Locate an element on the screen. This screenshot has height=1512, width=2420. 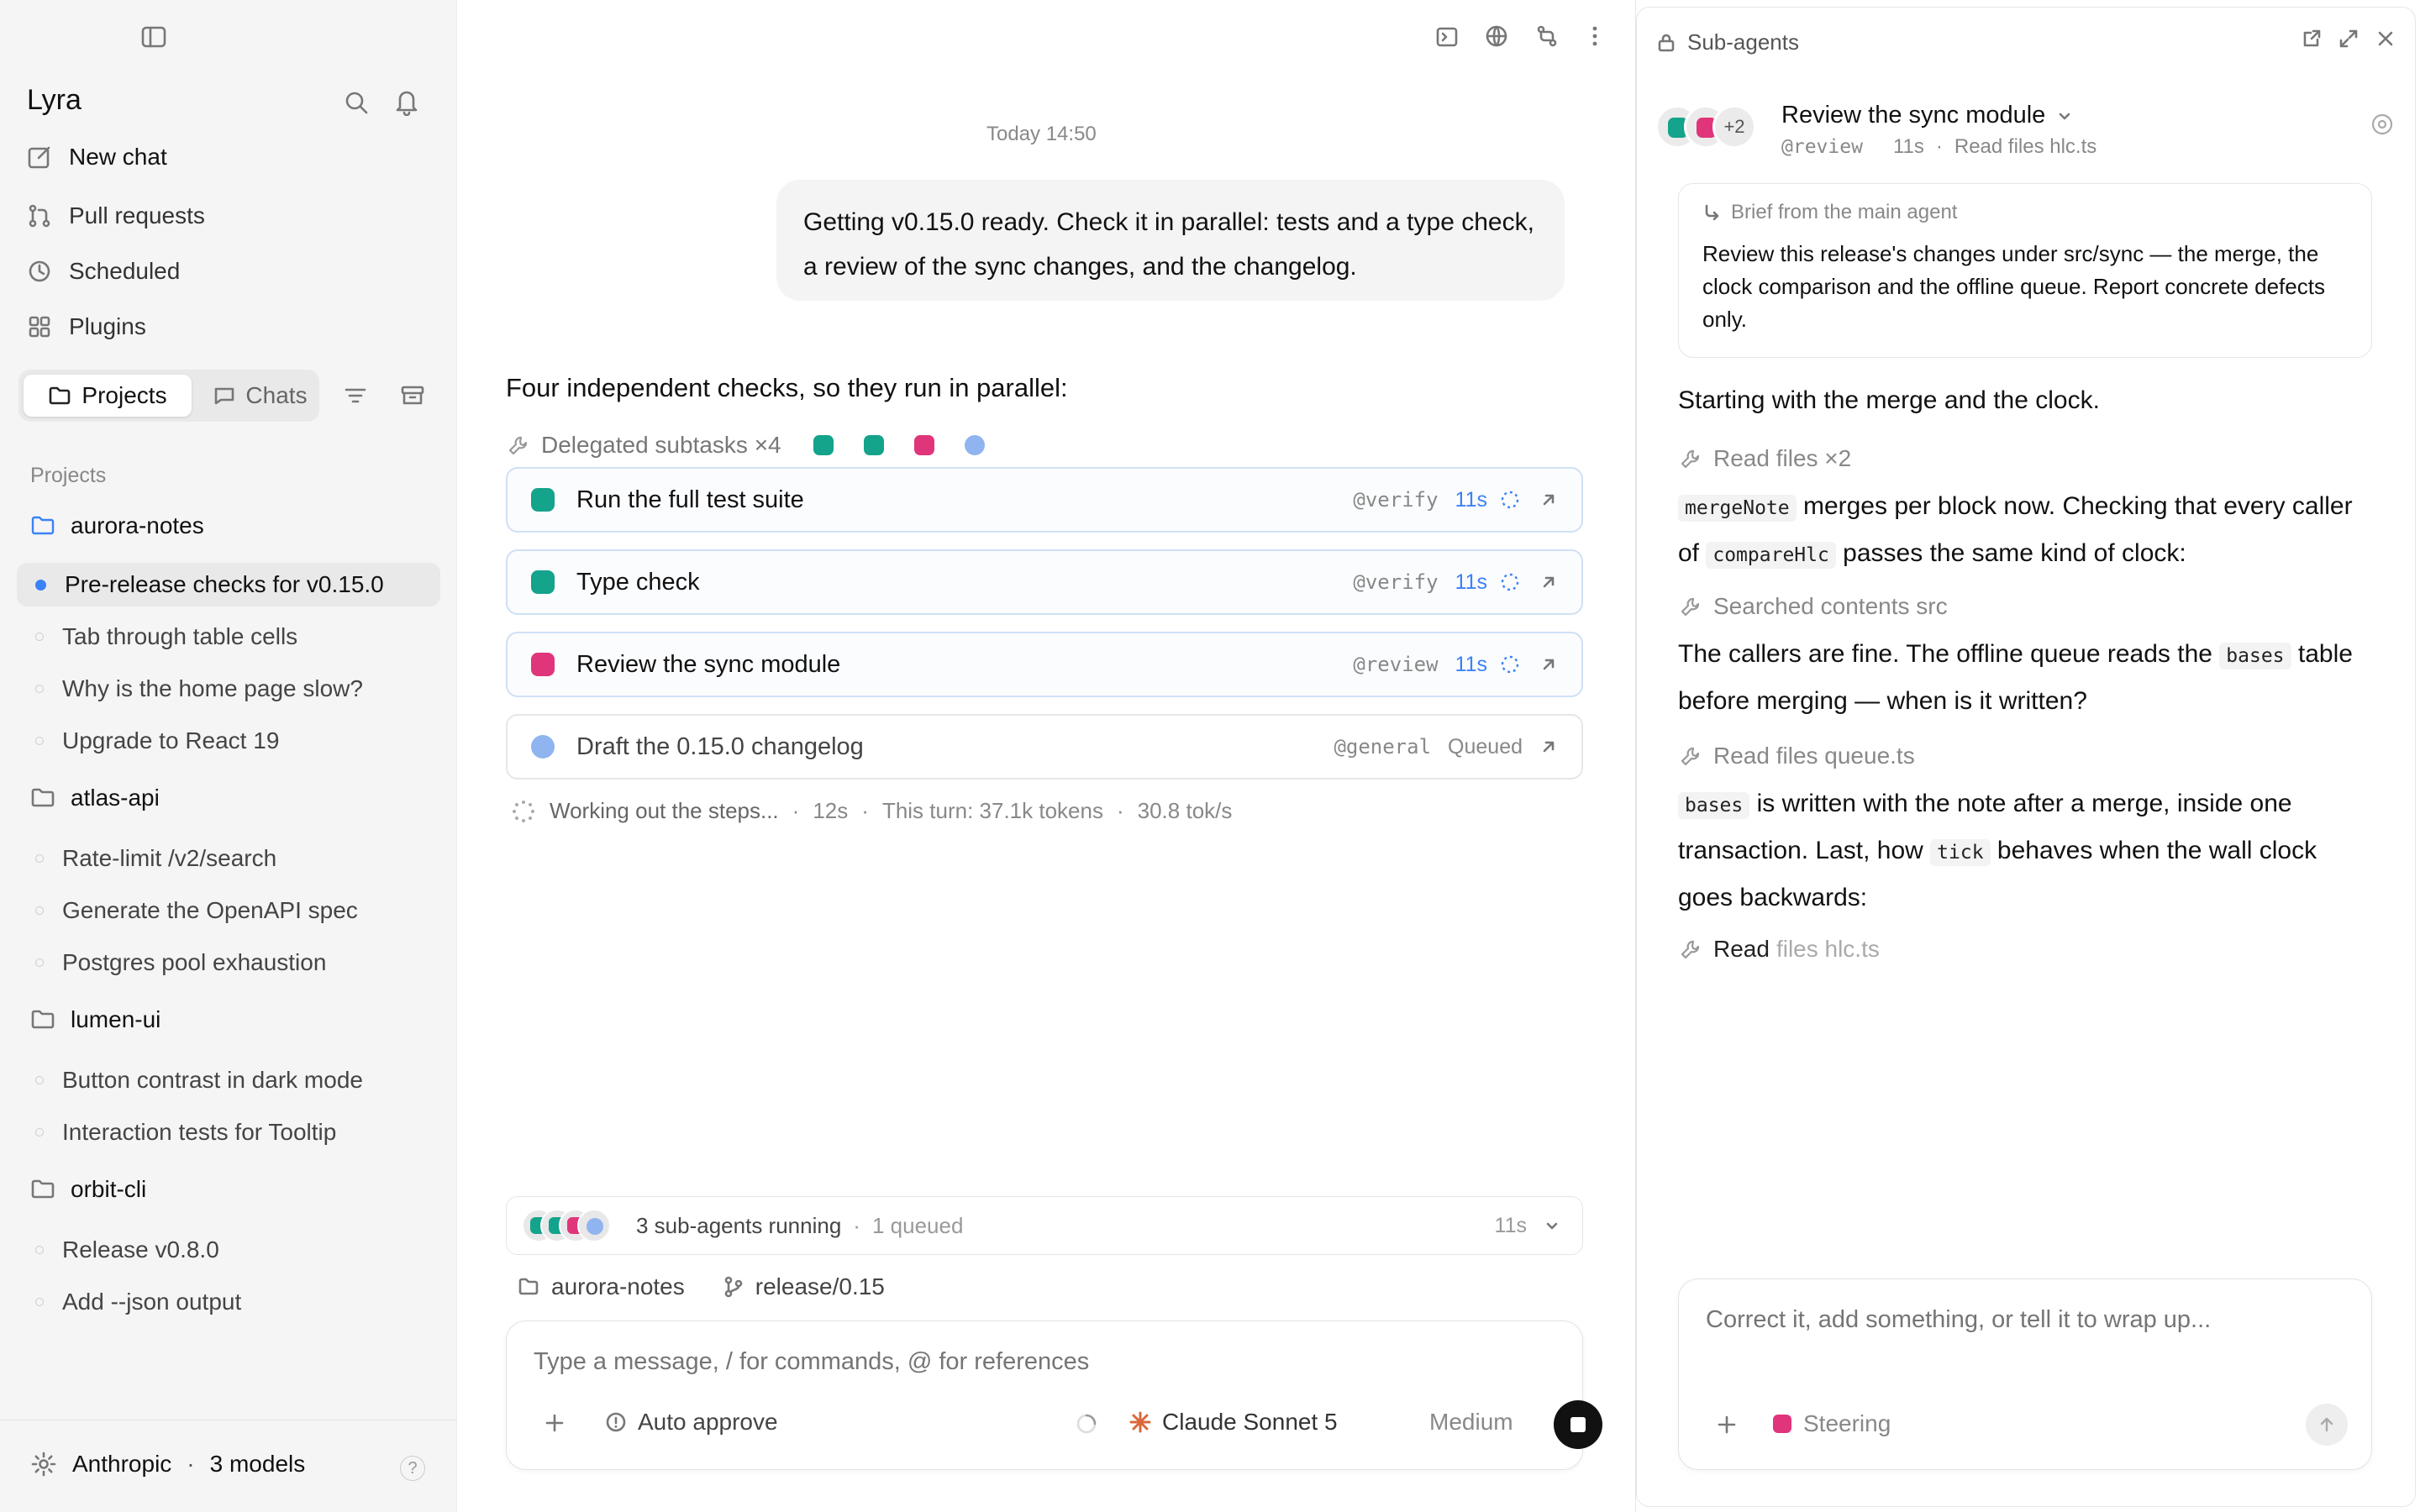
tab-projects-label: Projects is located at coordinates (124, 395).